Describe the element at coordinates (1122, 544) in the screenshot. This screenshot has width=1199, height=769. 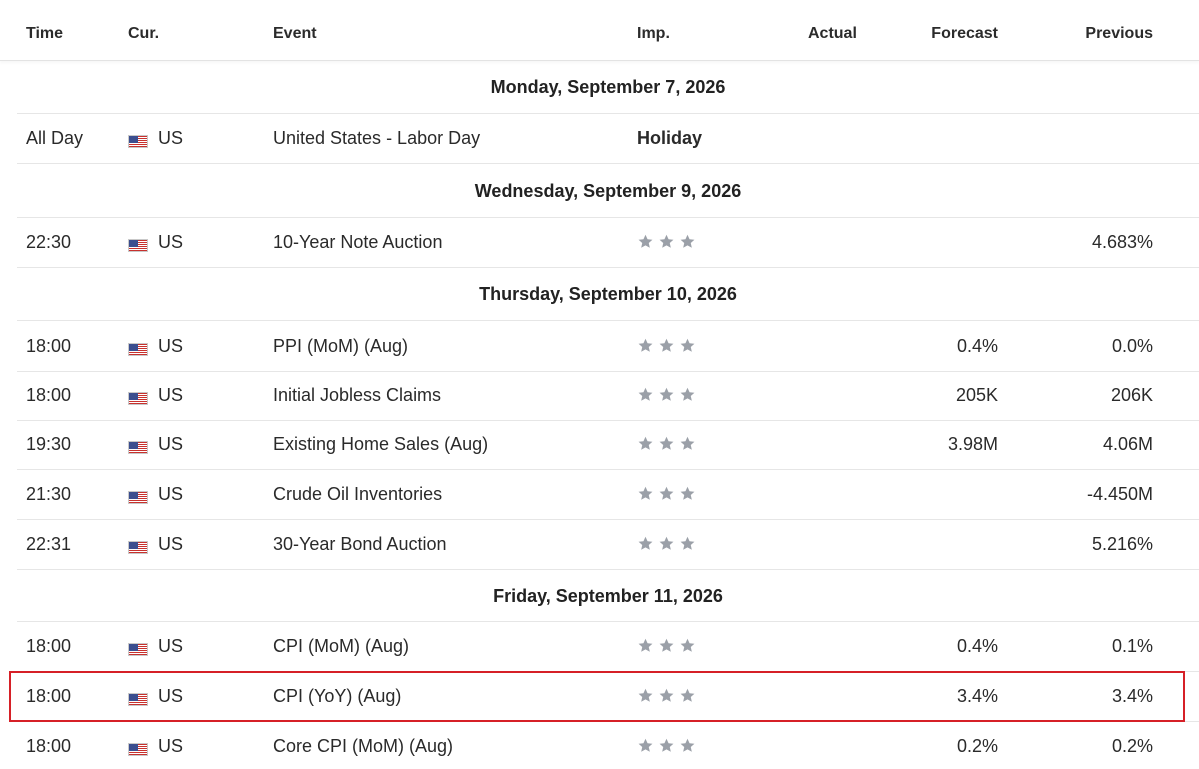
I see `previous-value: 5.216%` at that location.